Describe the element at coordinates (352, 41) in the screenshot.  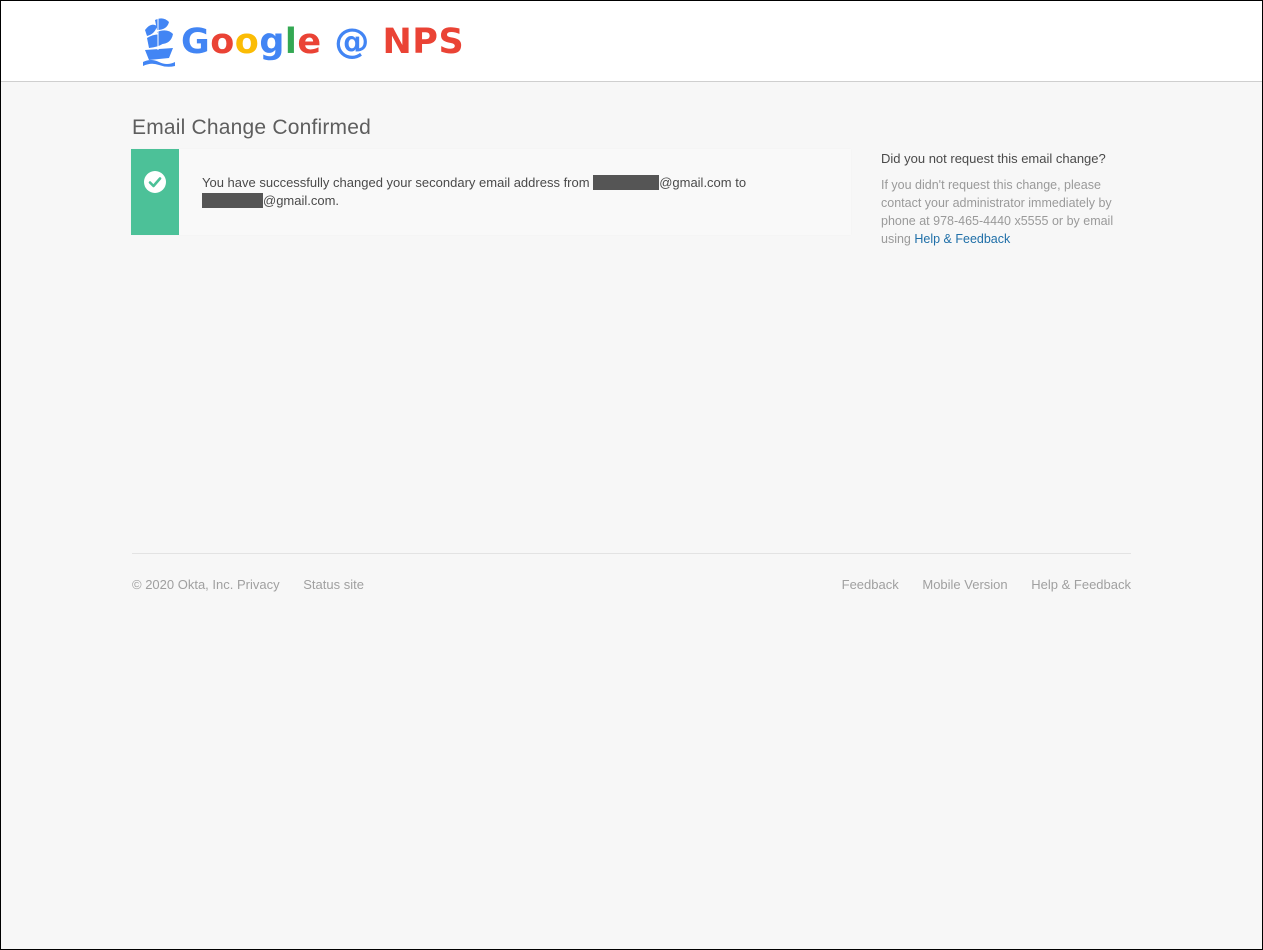
I see `logo-at: @` at that location.